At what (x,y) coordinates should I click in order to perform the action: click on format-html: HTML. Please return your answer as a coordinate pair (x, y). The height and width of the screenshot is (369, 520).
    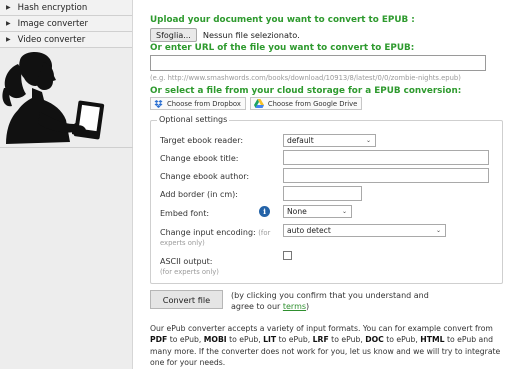
    Looking at the image, I should click on (432, 340).